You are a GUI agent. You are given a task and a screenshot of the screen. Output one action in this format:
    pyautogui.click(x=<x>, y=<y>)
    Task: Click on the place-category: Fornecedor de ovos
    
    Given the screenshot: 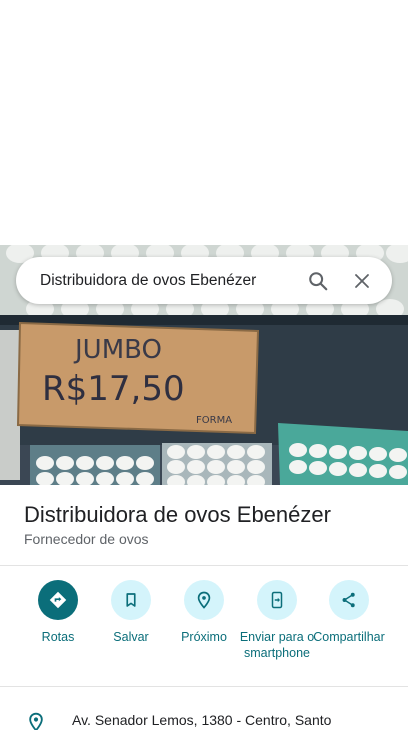 What is the action you would take?
    pyautogui.click(x=86, y=539)
    